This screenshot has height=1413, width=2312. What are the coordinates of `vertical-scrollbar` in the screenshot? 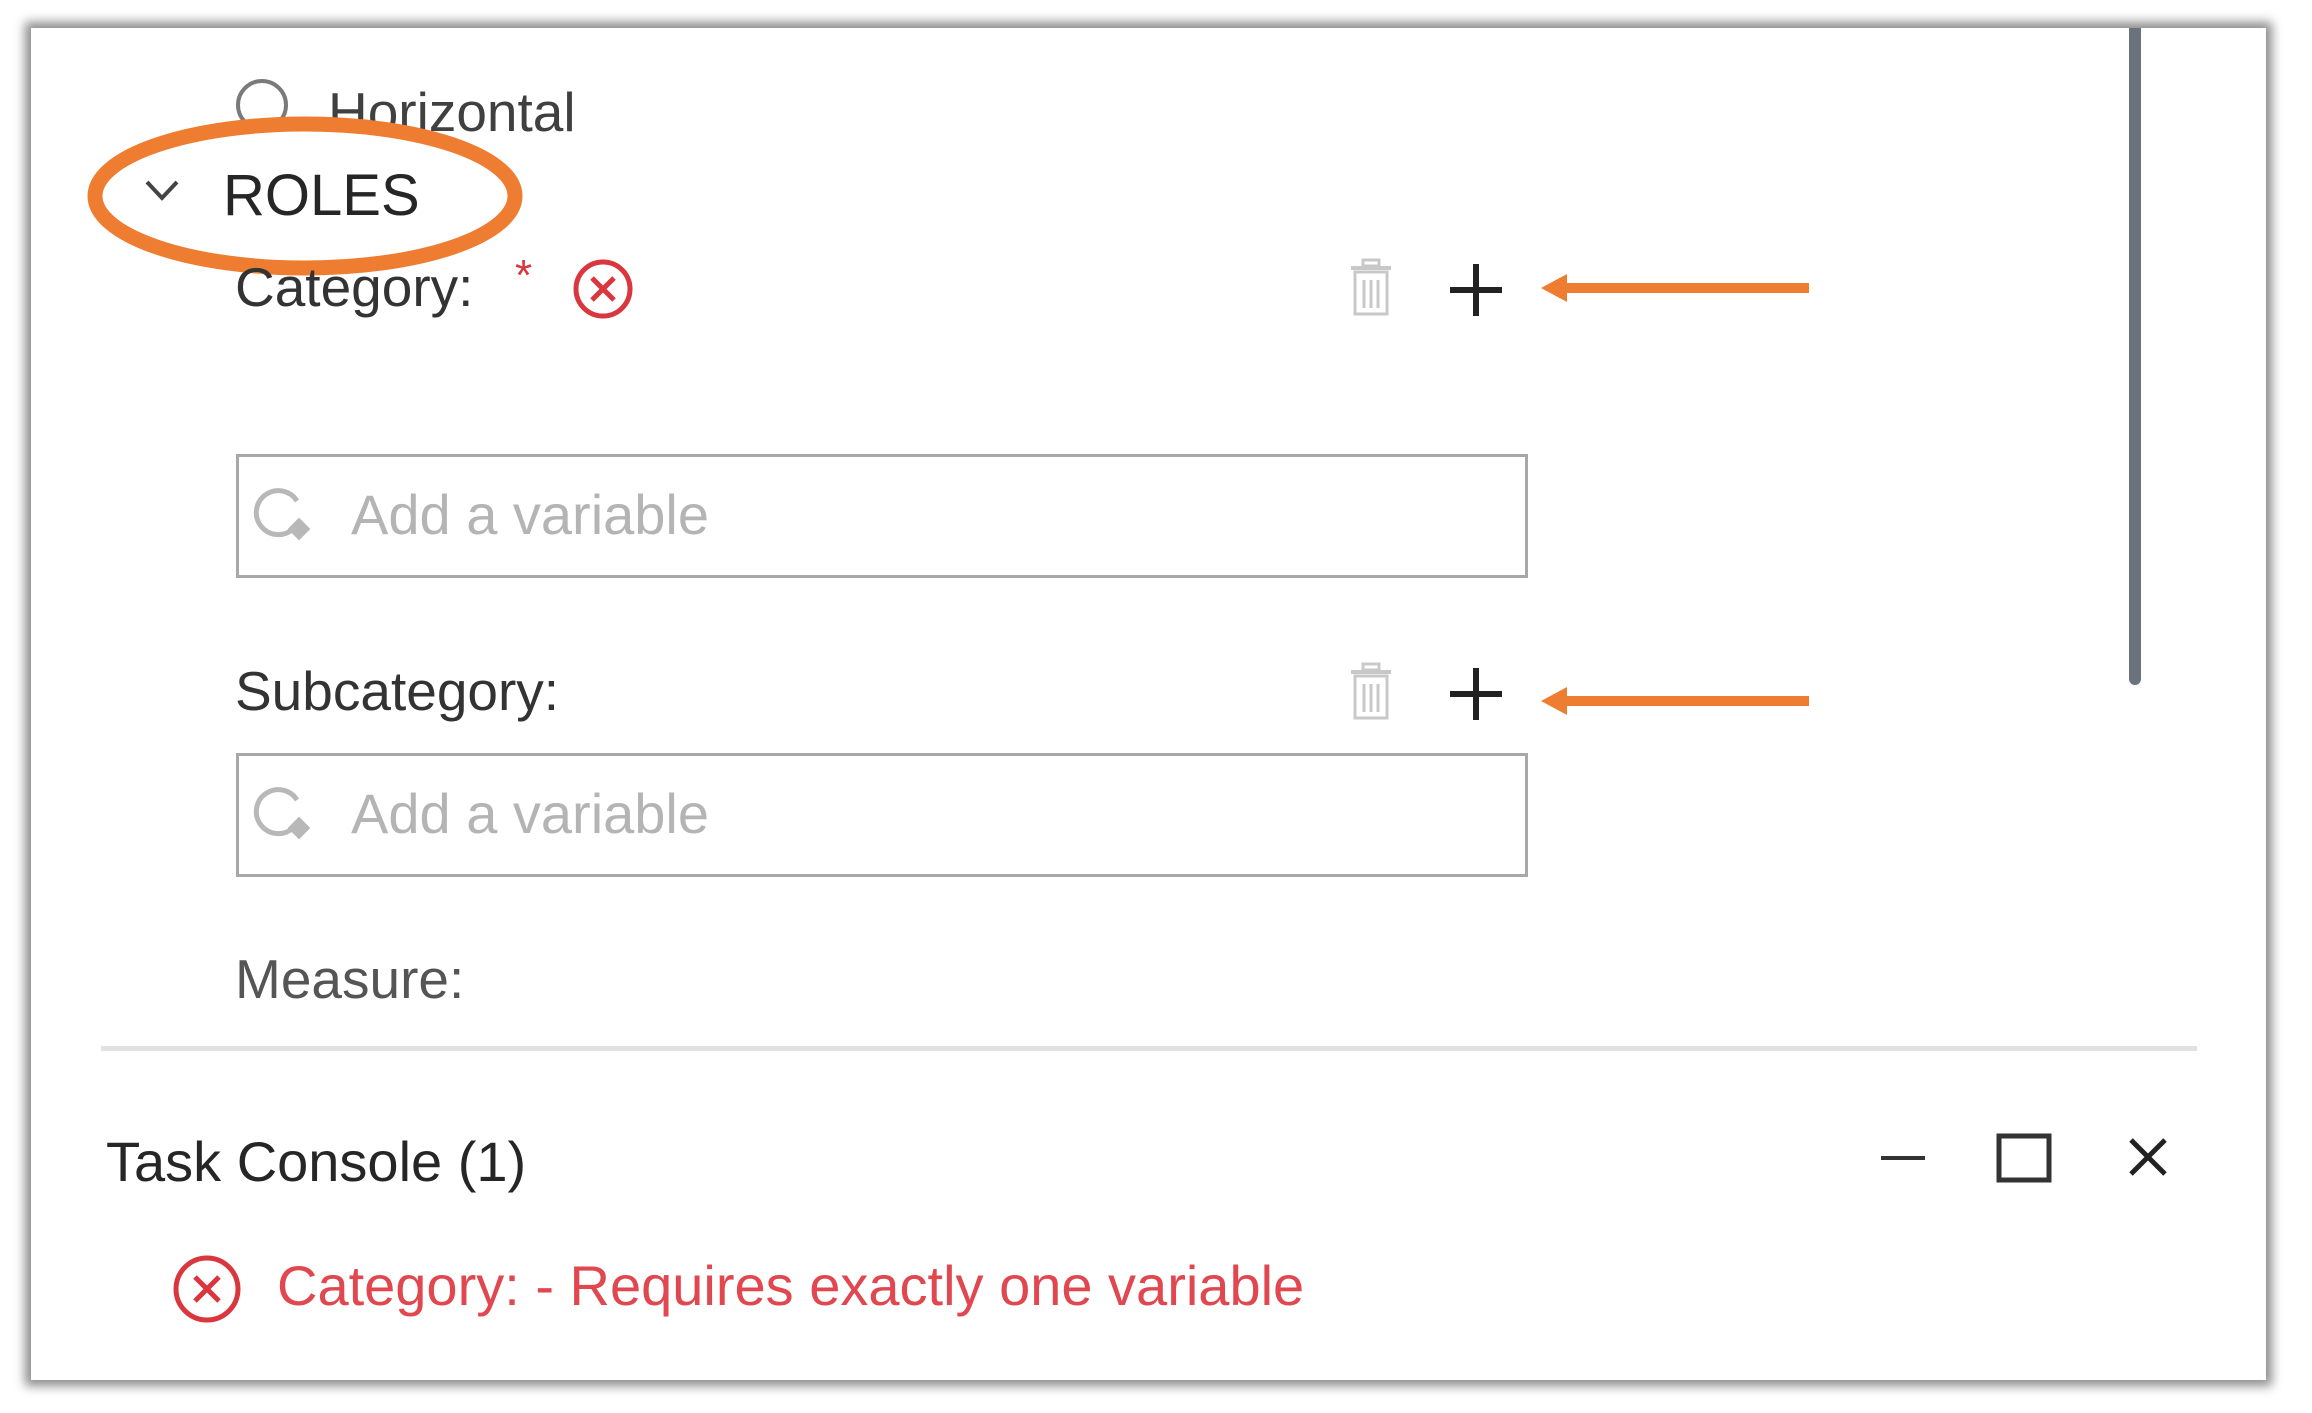 It's located at (2135, 356).